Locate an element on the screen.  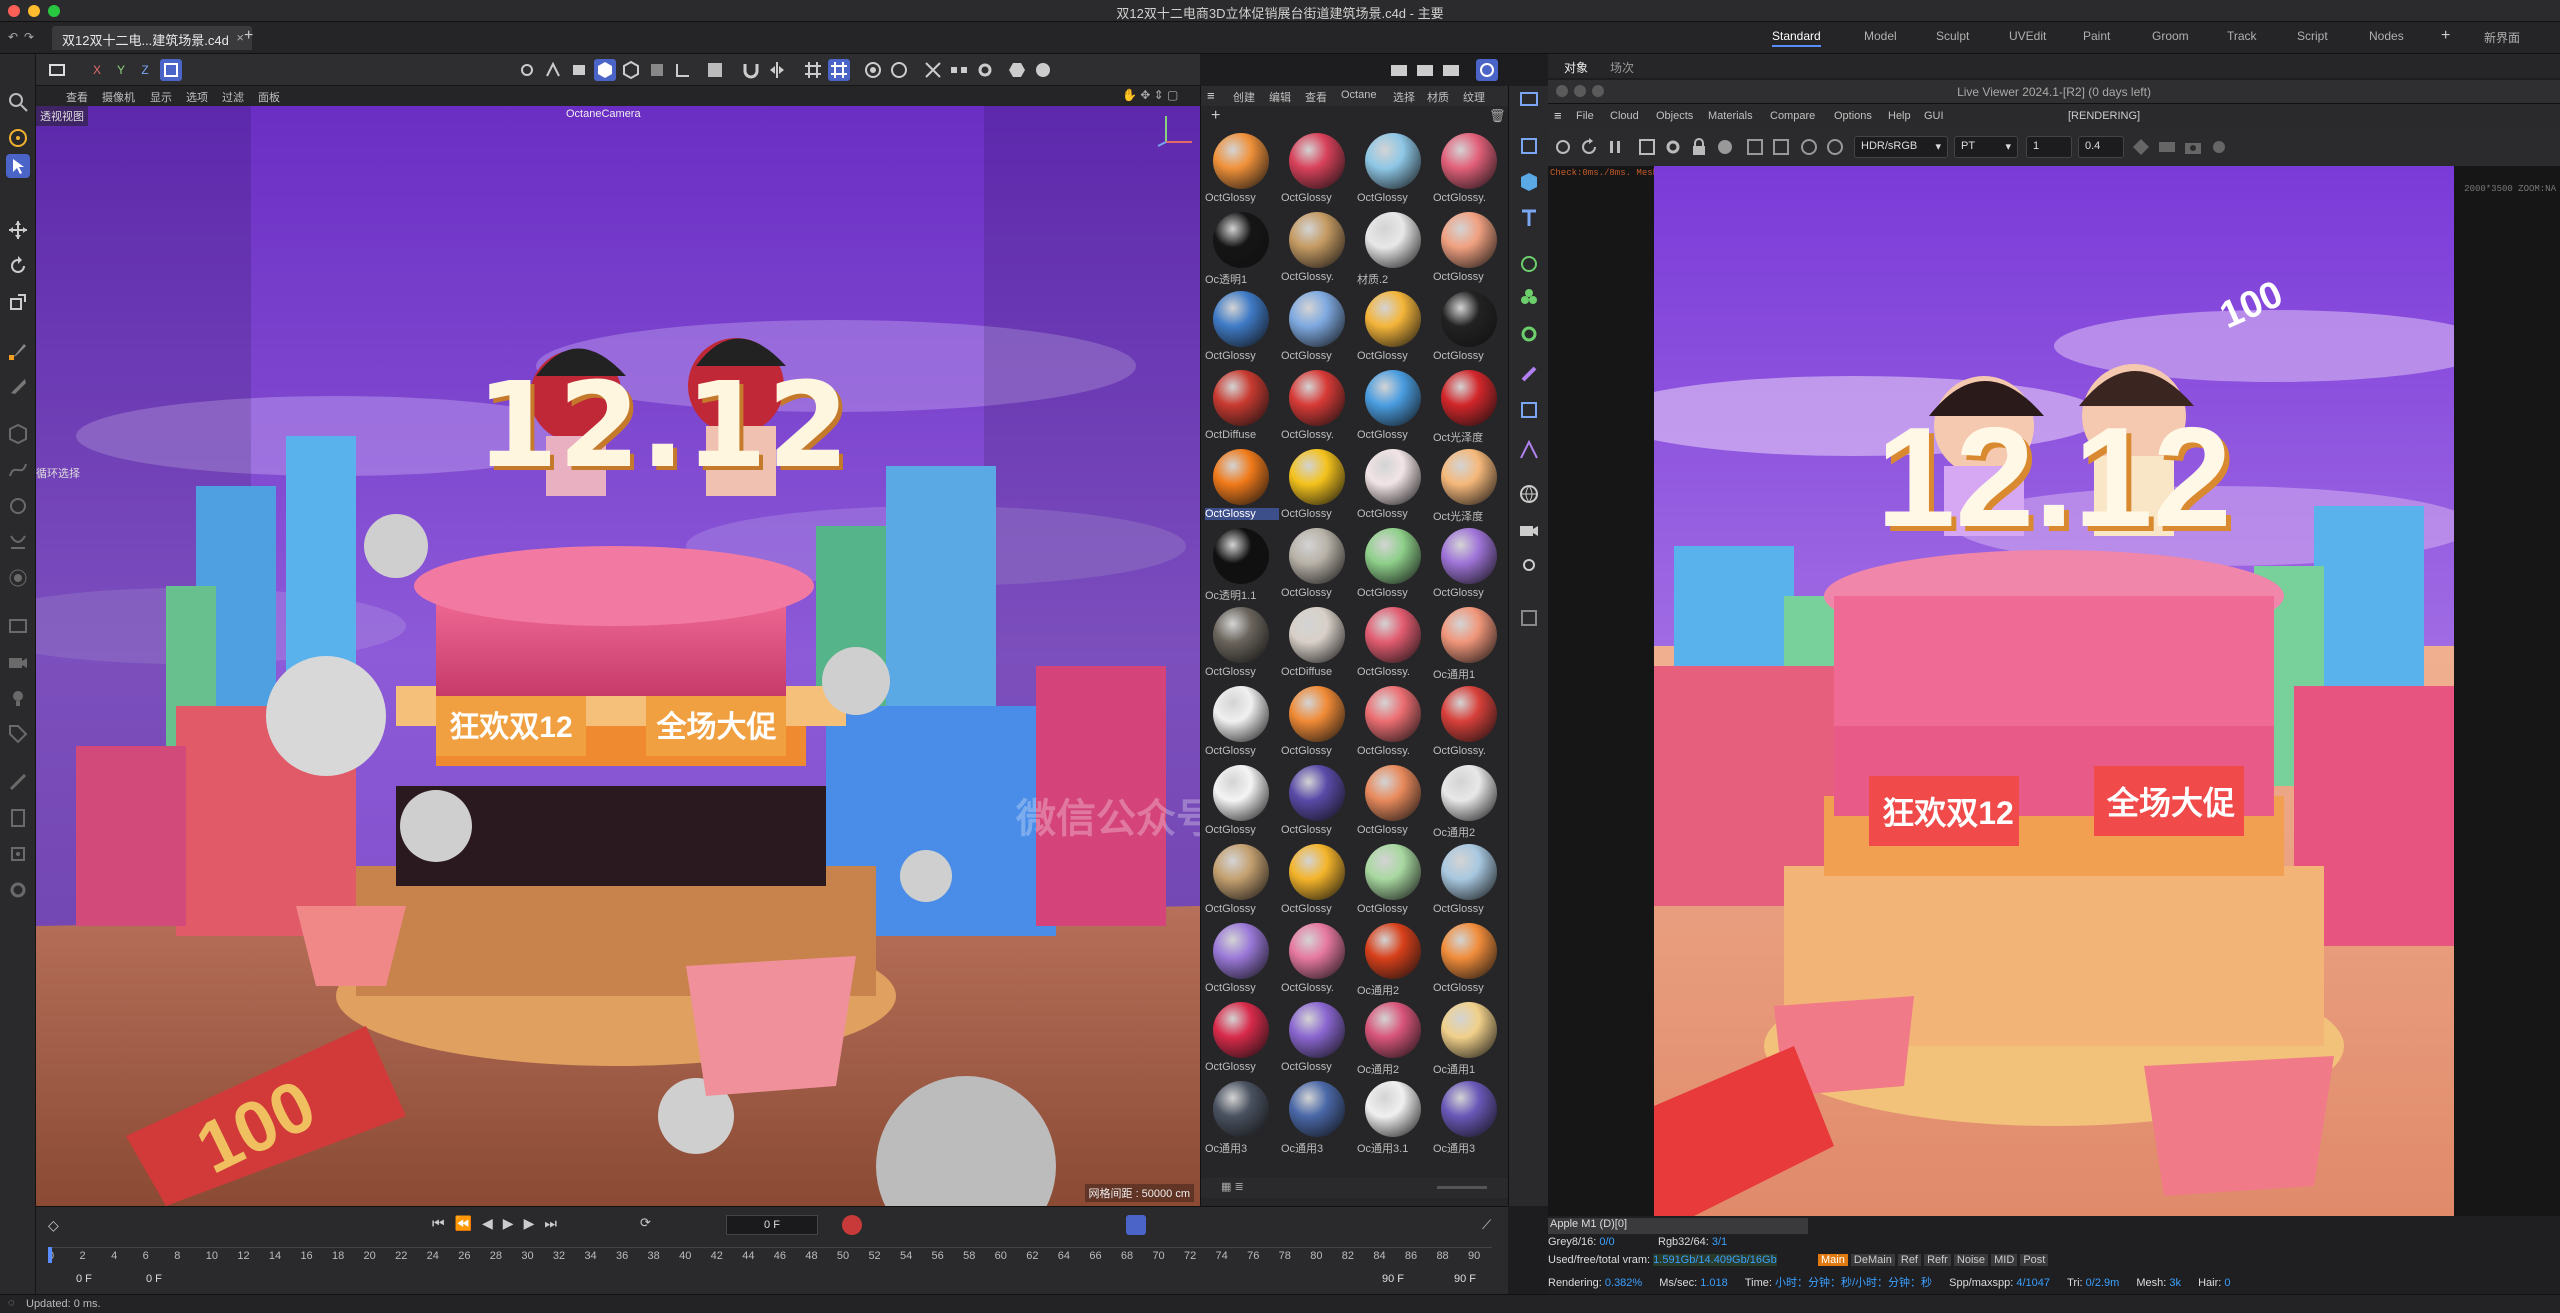
rotate-tool-icon is located at coordinates (18, 266).